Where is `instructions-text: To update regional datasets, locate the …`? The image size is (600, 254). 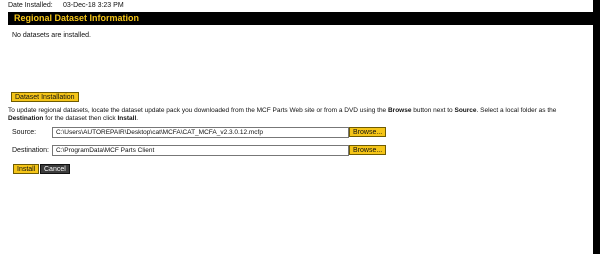
instructions-text: To update regional datasets, locate the … is located at coordinates (299, 115).